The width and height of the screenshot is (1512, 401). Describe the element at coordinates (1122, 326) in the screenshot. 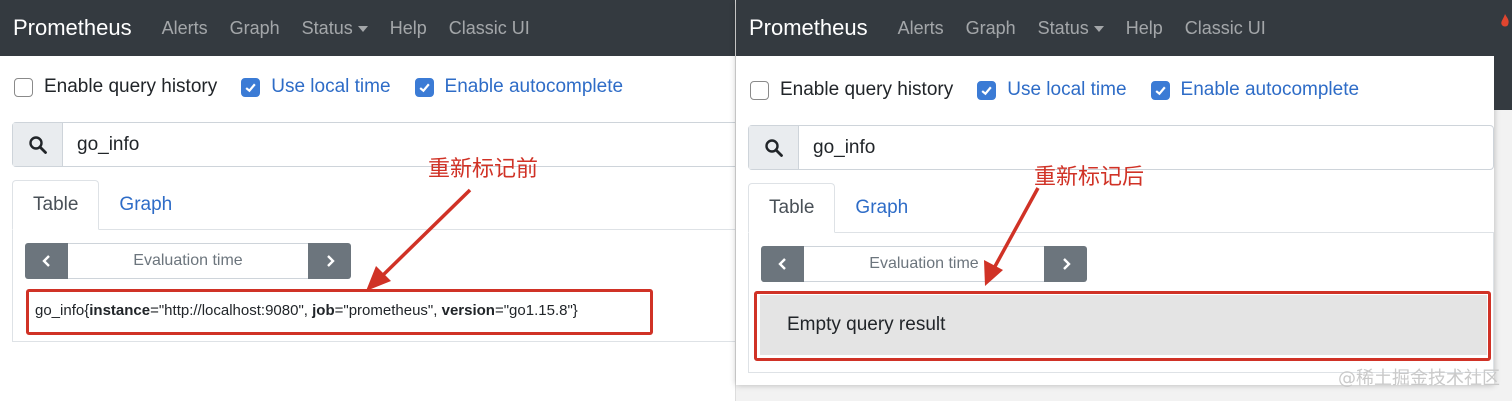

I see `annotation-box-after` at that location.